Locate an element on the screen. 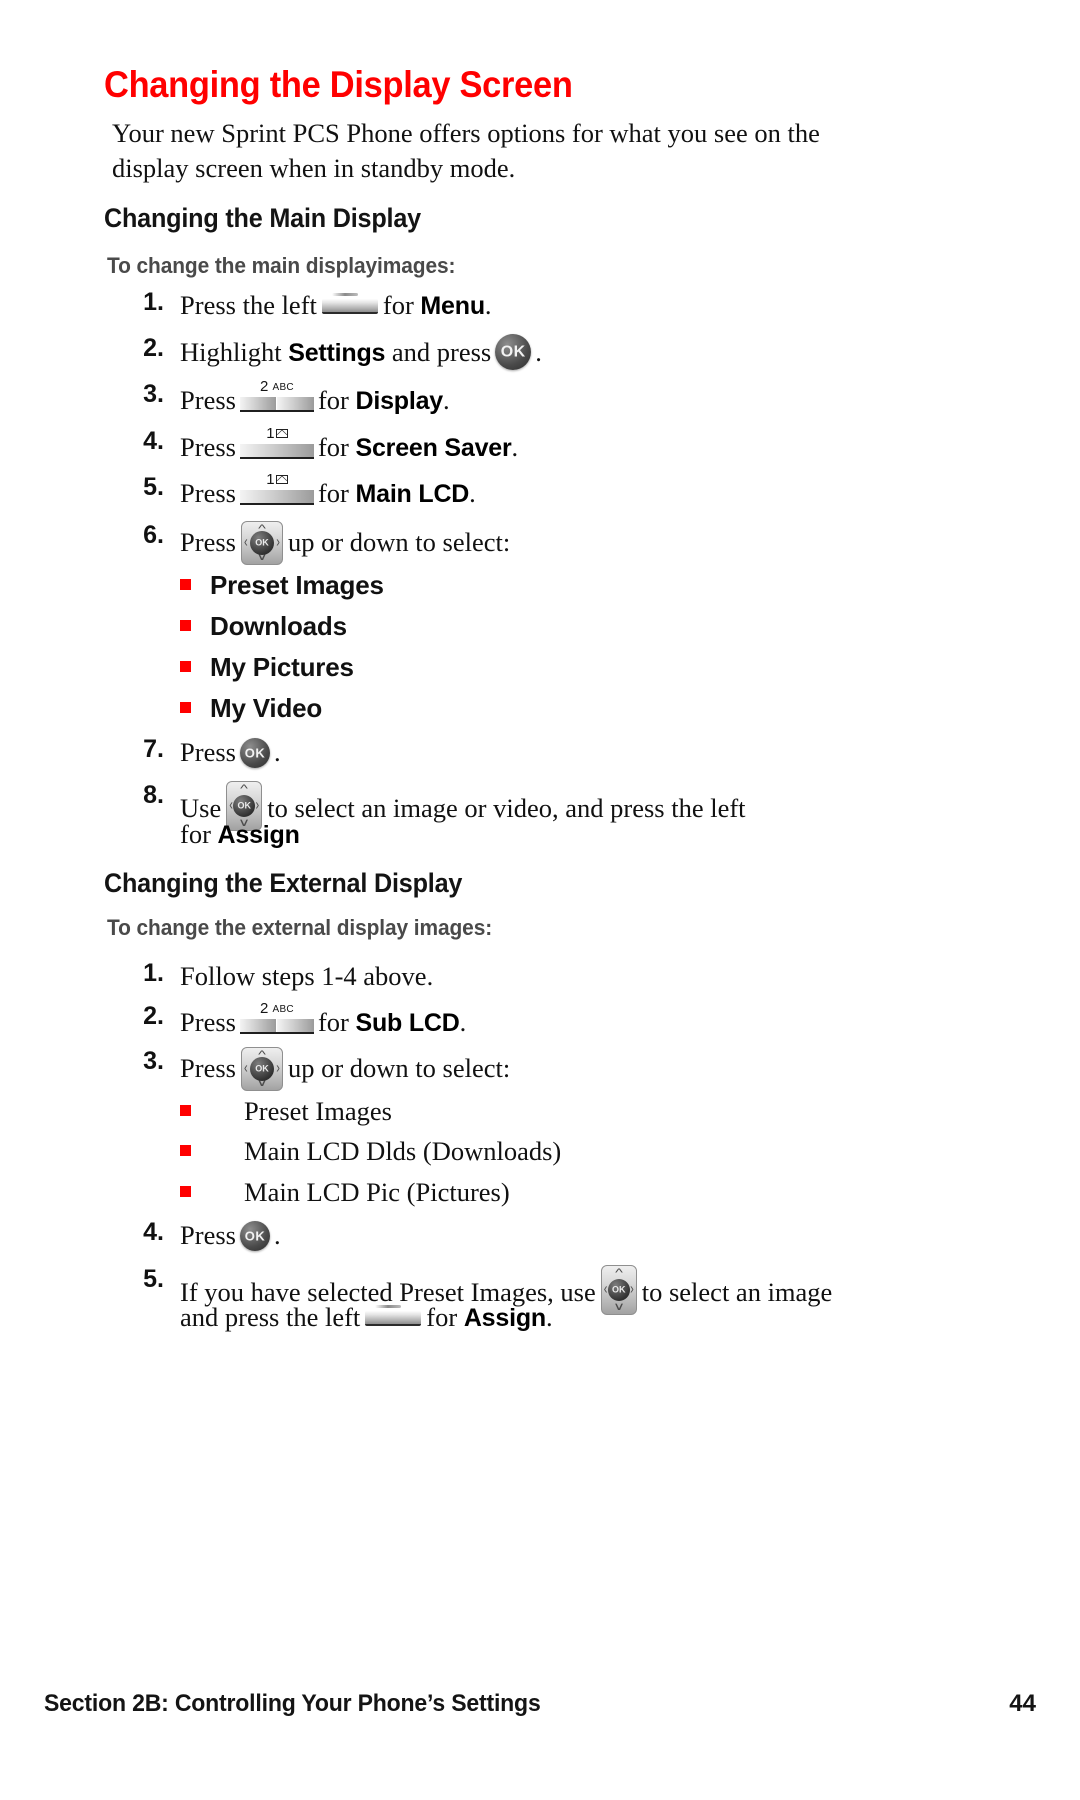 This screenshot has width=1080, height=1800. step-text: and press the left for Assign. is located at coordinates (366, 1318).